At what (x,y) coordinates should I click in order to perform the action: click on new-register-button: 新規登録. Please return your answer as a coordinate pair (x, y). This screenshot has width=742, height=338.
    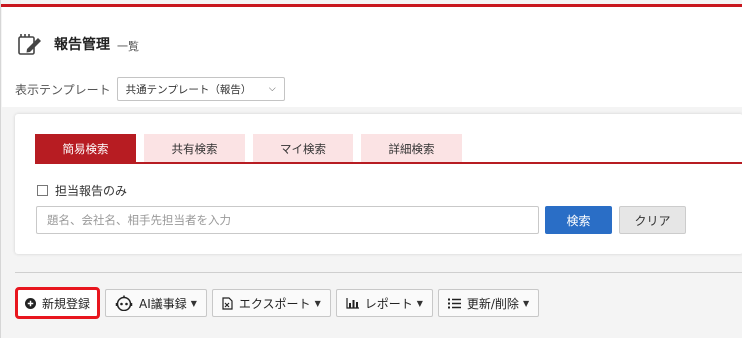
    Looking at the image, I should click on (58, 303).